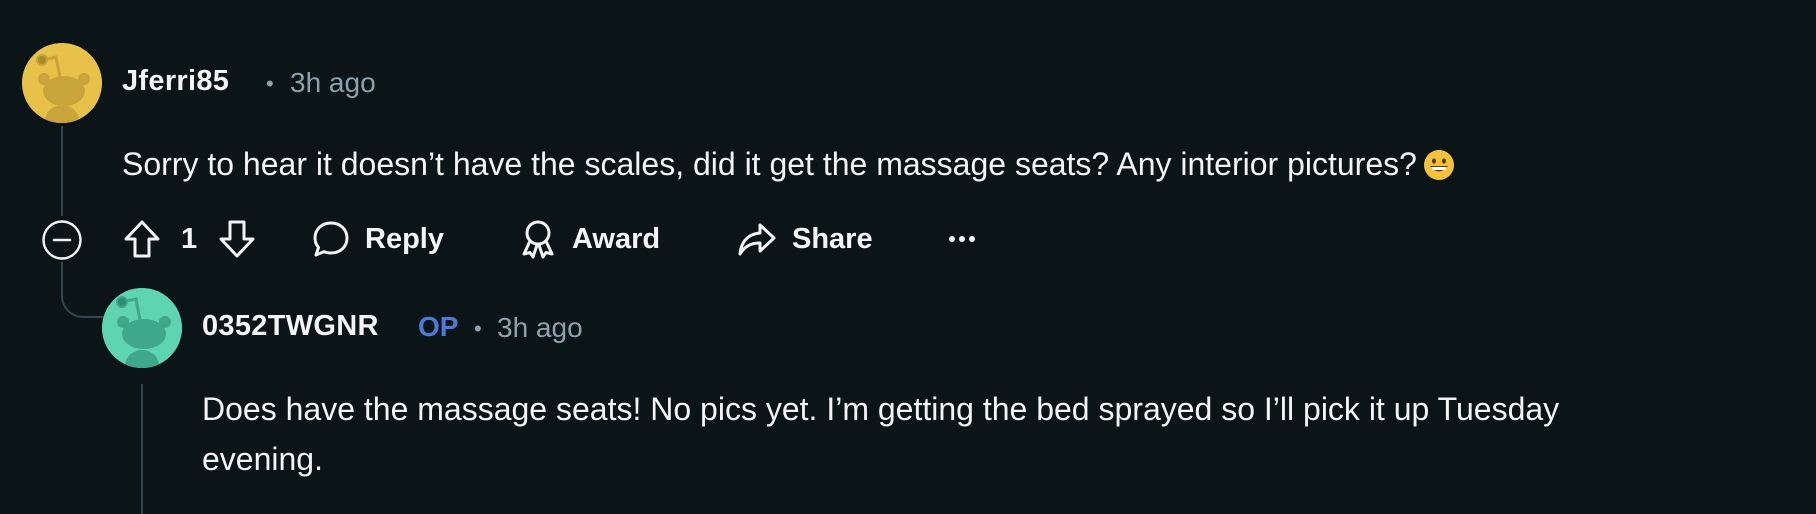 This screenshot has height=514, width=1816. I want to click on collapse-thread-button, so click(62, 240).